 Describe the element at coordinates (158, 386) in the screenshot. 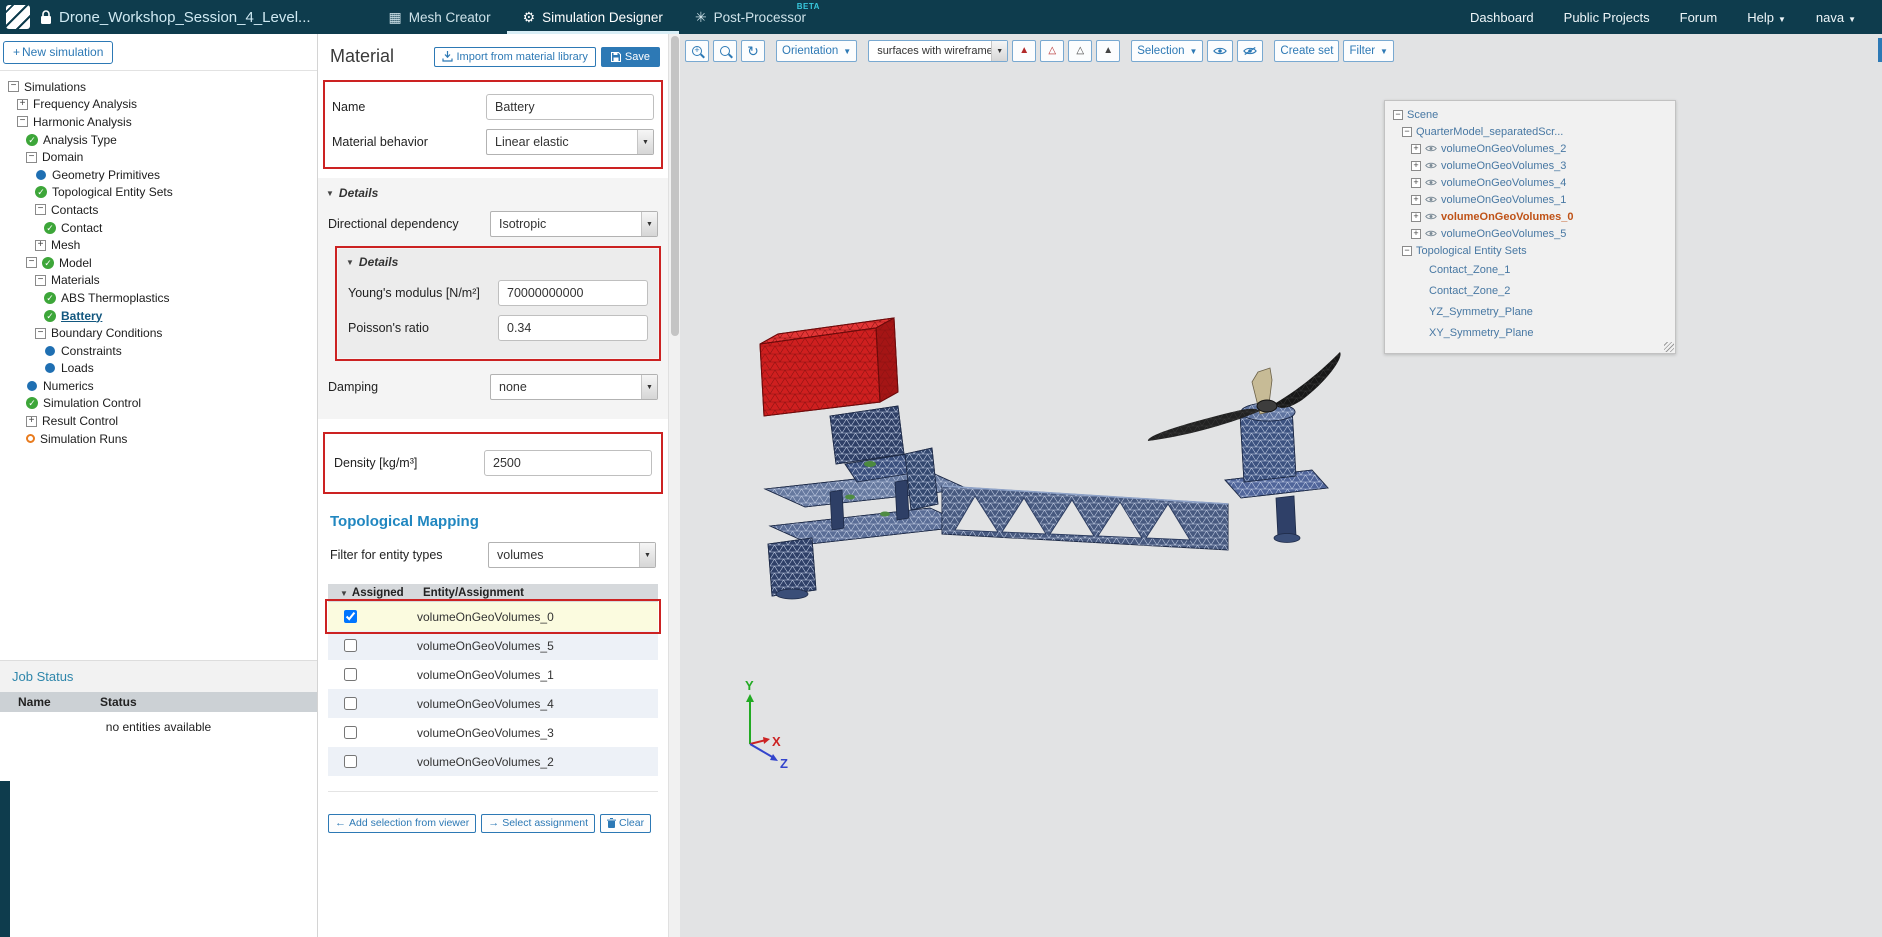

I see `sidebar-item-numerics: Numerics` at that location.